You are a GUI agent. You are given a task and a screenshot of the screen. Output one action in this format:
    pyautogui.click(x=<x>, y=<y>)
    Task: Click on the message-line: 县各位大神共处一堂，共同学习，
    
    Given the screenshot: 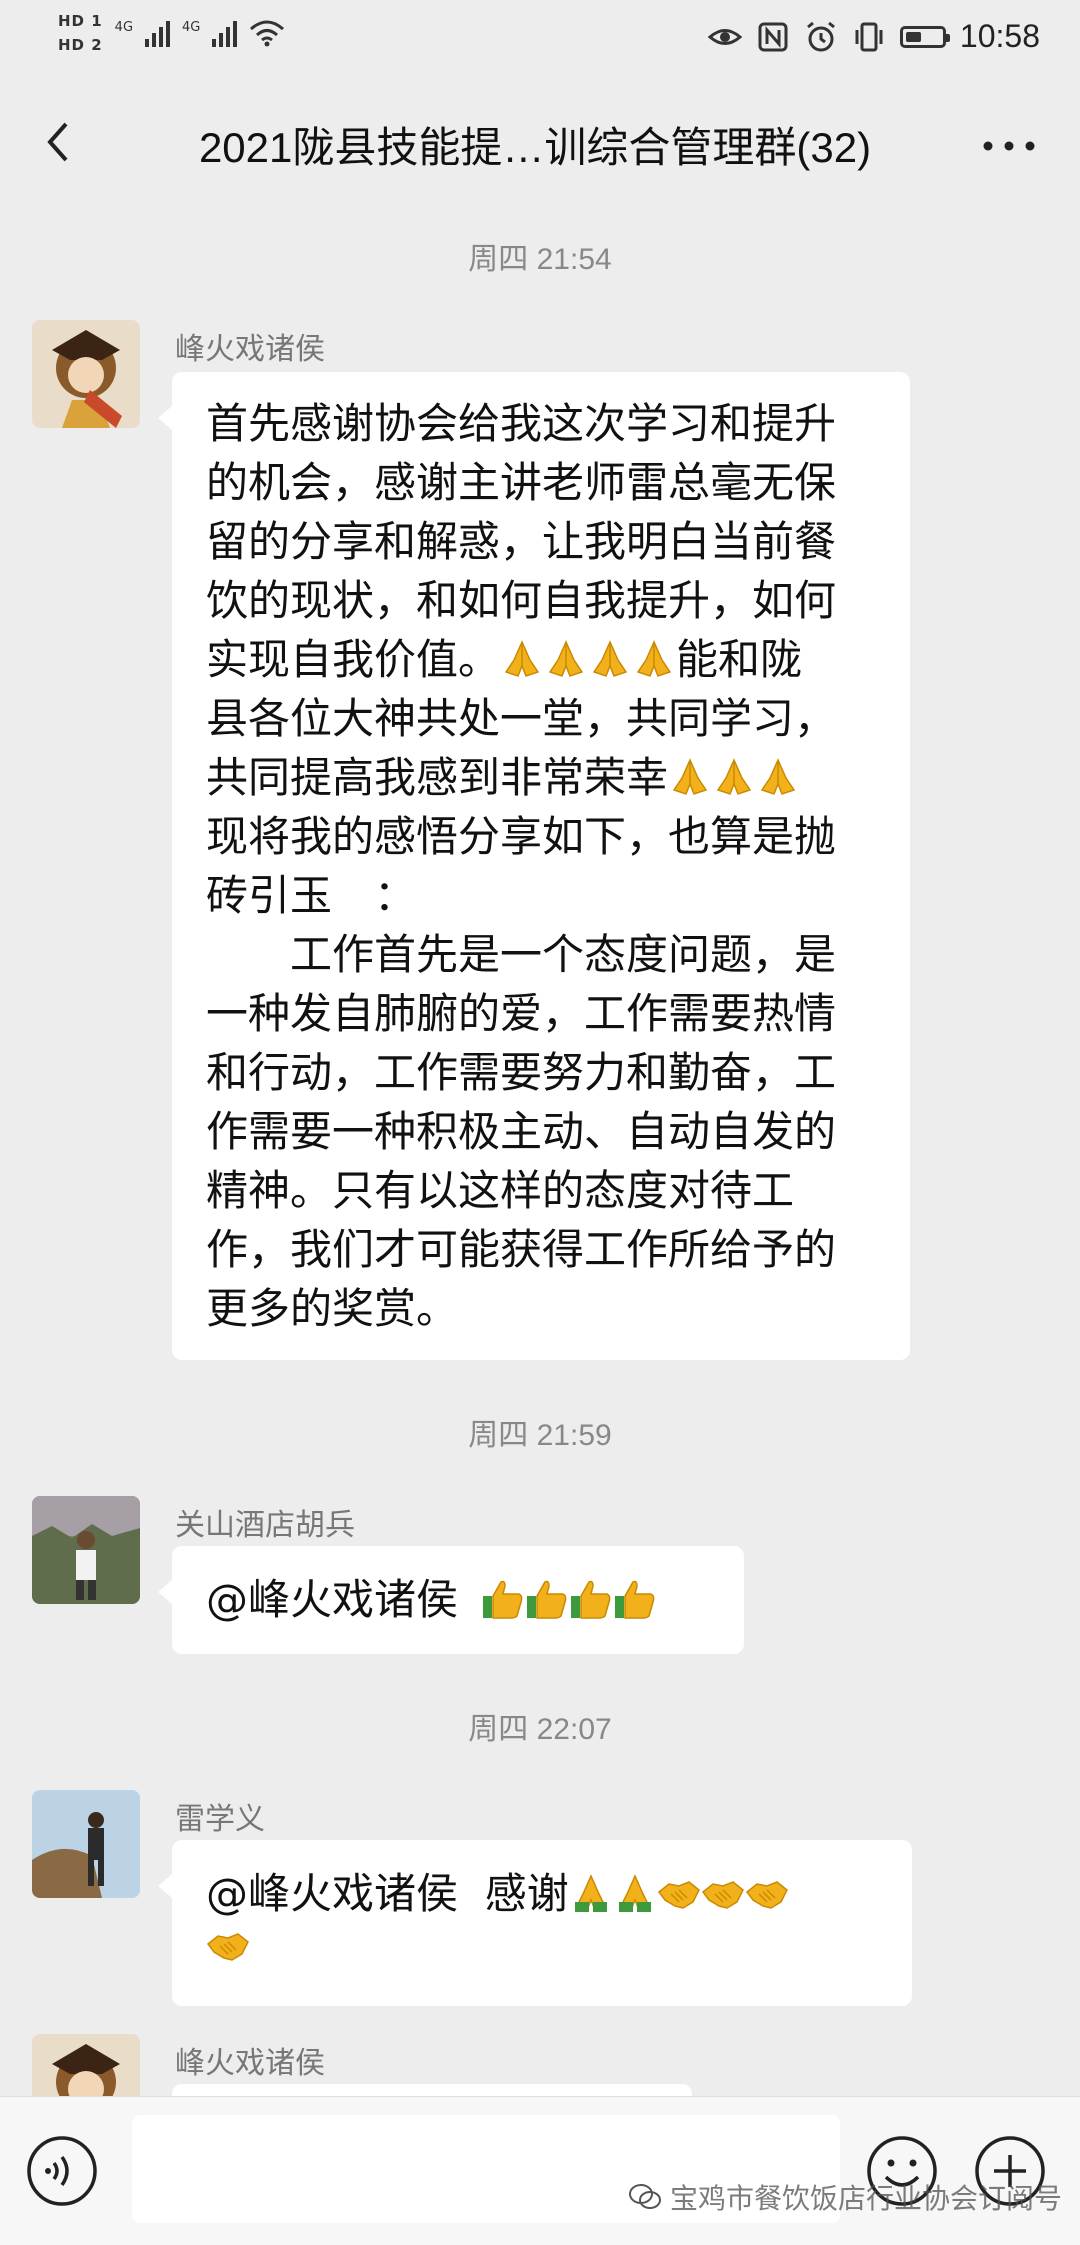 What is the action you would take?
    pyautogui.click(x=521, y=718)
    